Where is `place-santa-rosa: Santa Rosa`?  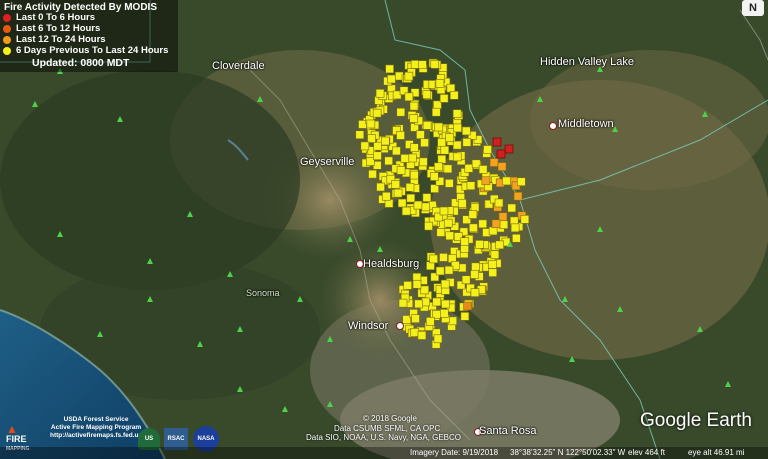 place-santa-rosa: Santa Rosa is located at coordinates (508, 431).